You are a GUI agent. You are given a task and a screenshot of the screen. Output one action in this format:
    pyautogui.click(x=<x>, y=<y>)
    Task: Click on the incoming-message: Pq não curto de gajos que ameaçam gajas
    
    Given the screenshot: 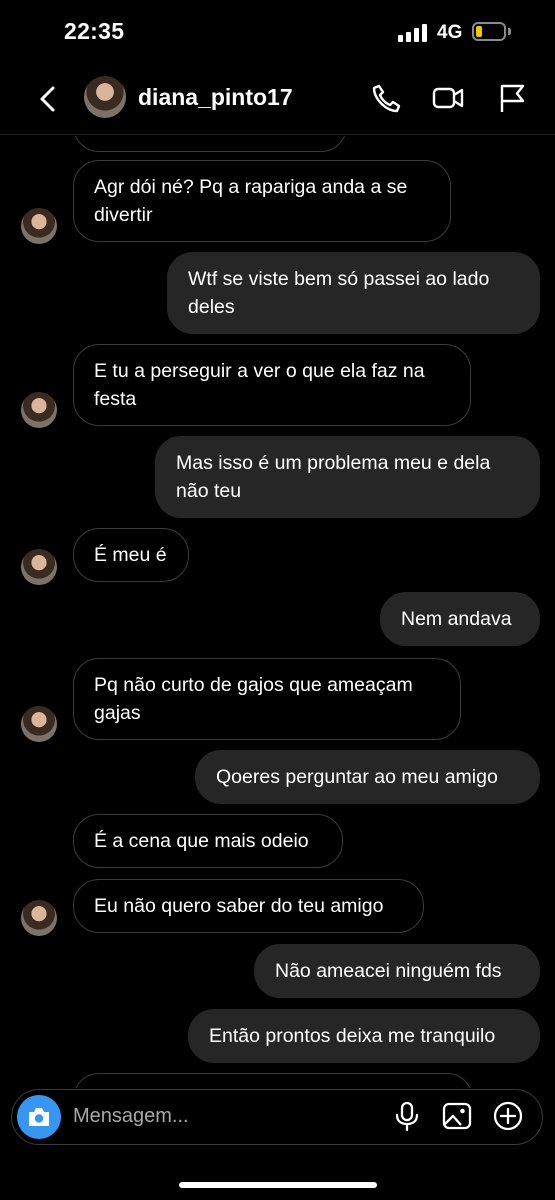 What is the action you would take?
    pyautogui.click(x=267, y=699)
    